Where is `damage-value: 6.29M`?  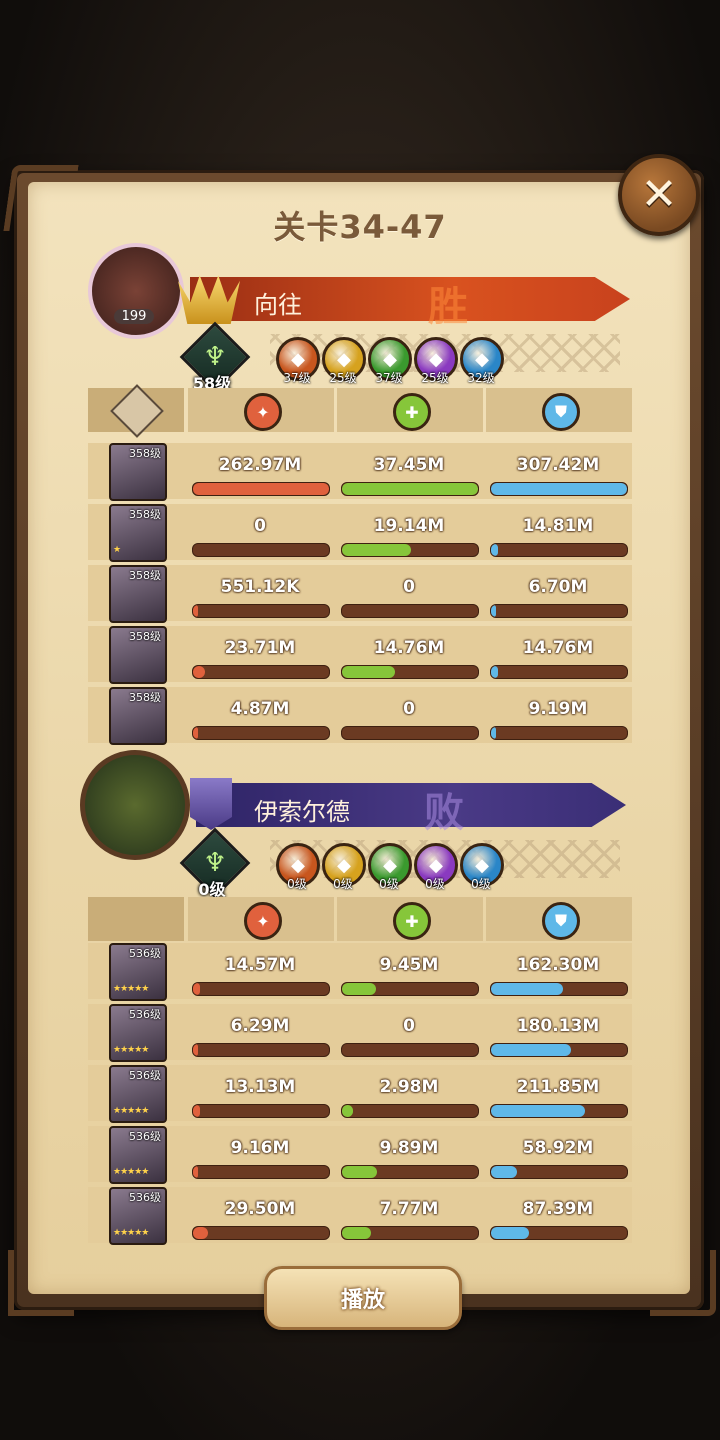
damage-value: 6.29M is located at coordinates (260, 1026).